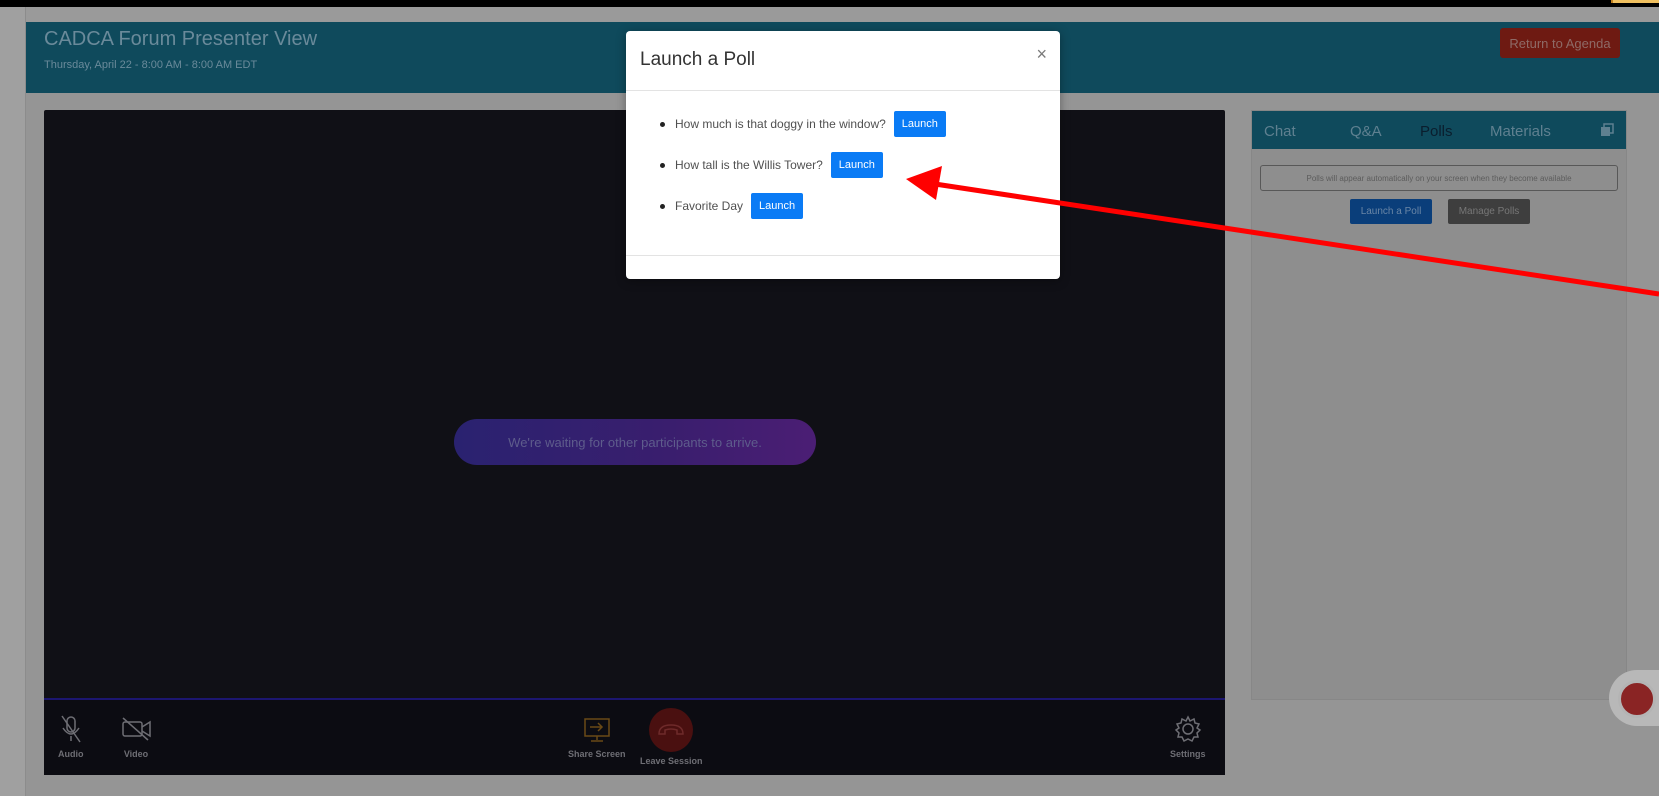 The height and width of the screenshot is (796, 1659). Describe the element at coordinates (136, 729) in the screenshot. I see `video-off-icon` at that location.